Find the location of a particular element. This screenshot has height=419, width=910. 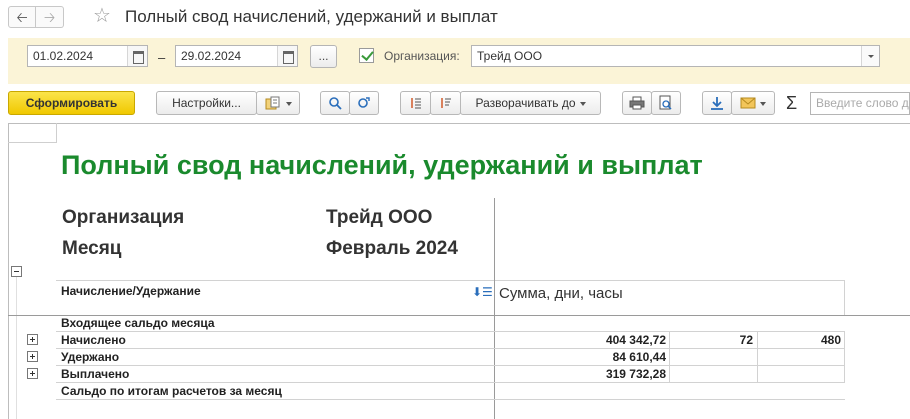

collapse-levels-icon is located at coordinates (415, 103).